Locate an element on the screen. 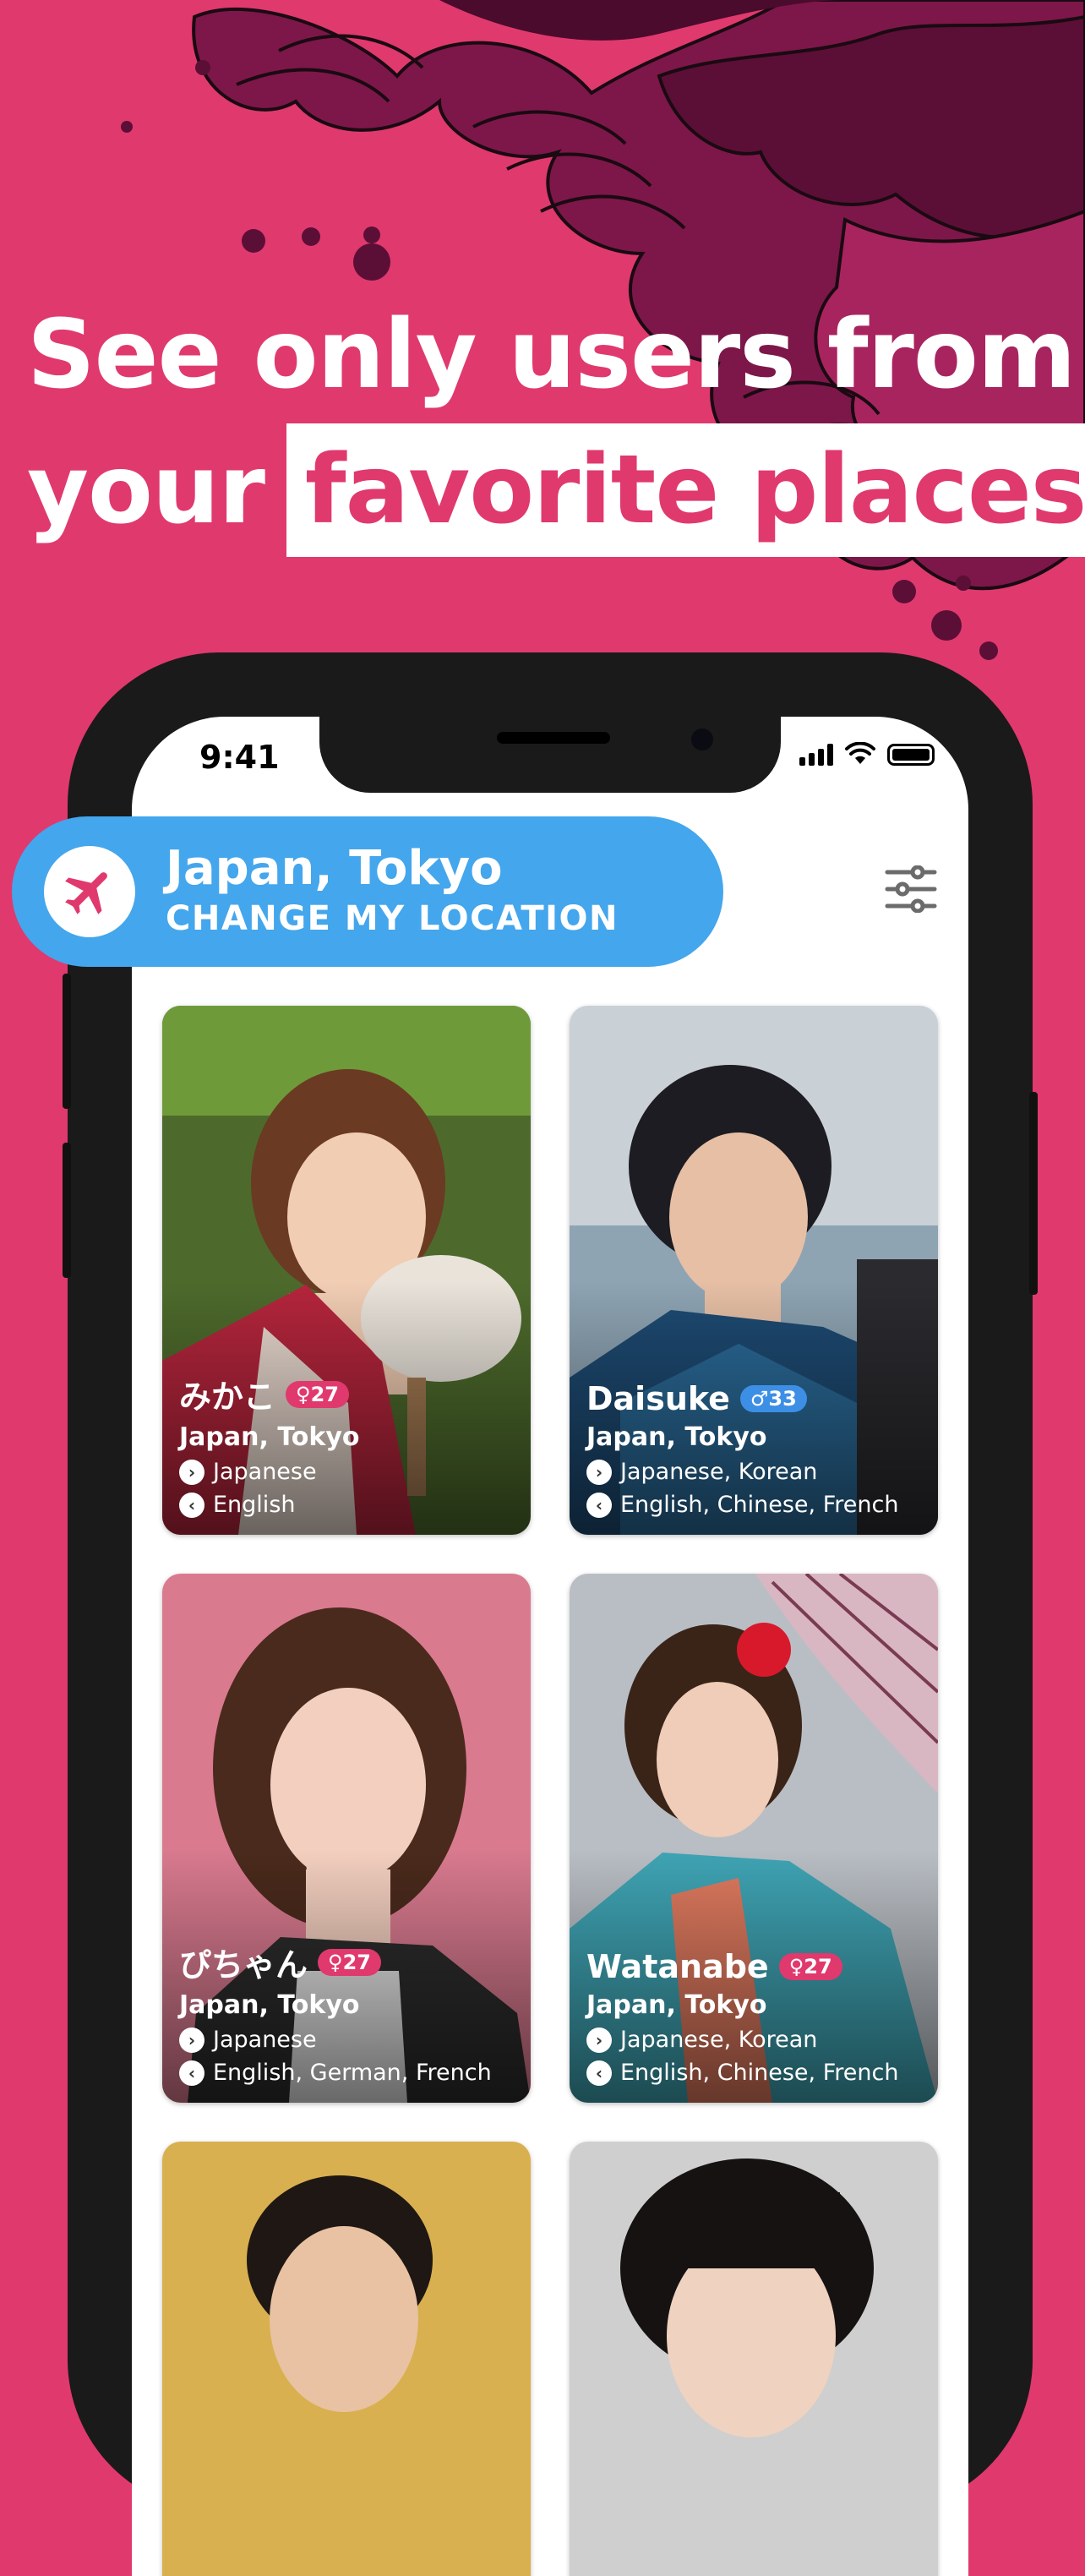  change-location-label: CHANGE MY LOCATION is located at coordinates (392, 918).